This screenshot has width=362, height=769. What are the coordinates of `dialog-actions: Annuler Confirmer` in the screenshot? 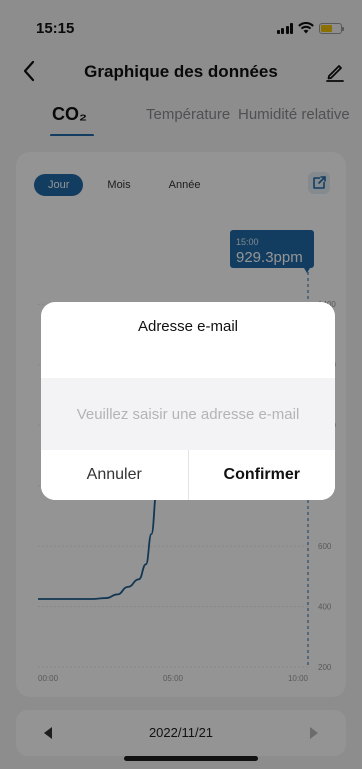 It's located at (188, 475).